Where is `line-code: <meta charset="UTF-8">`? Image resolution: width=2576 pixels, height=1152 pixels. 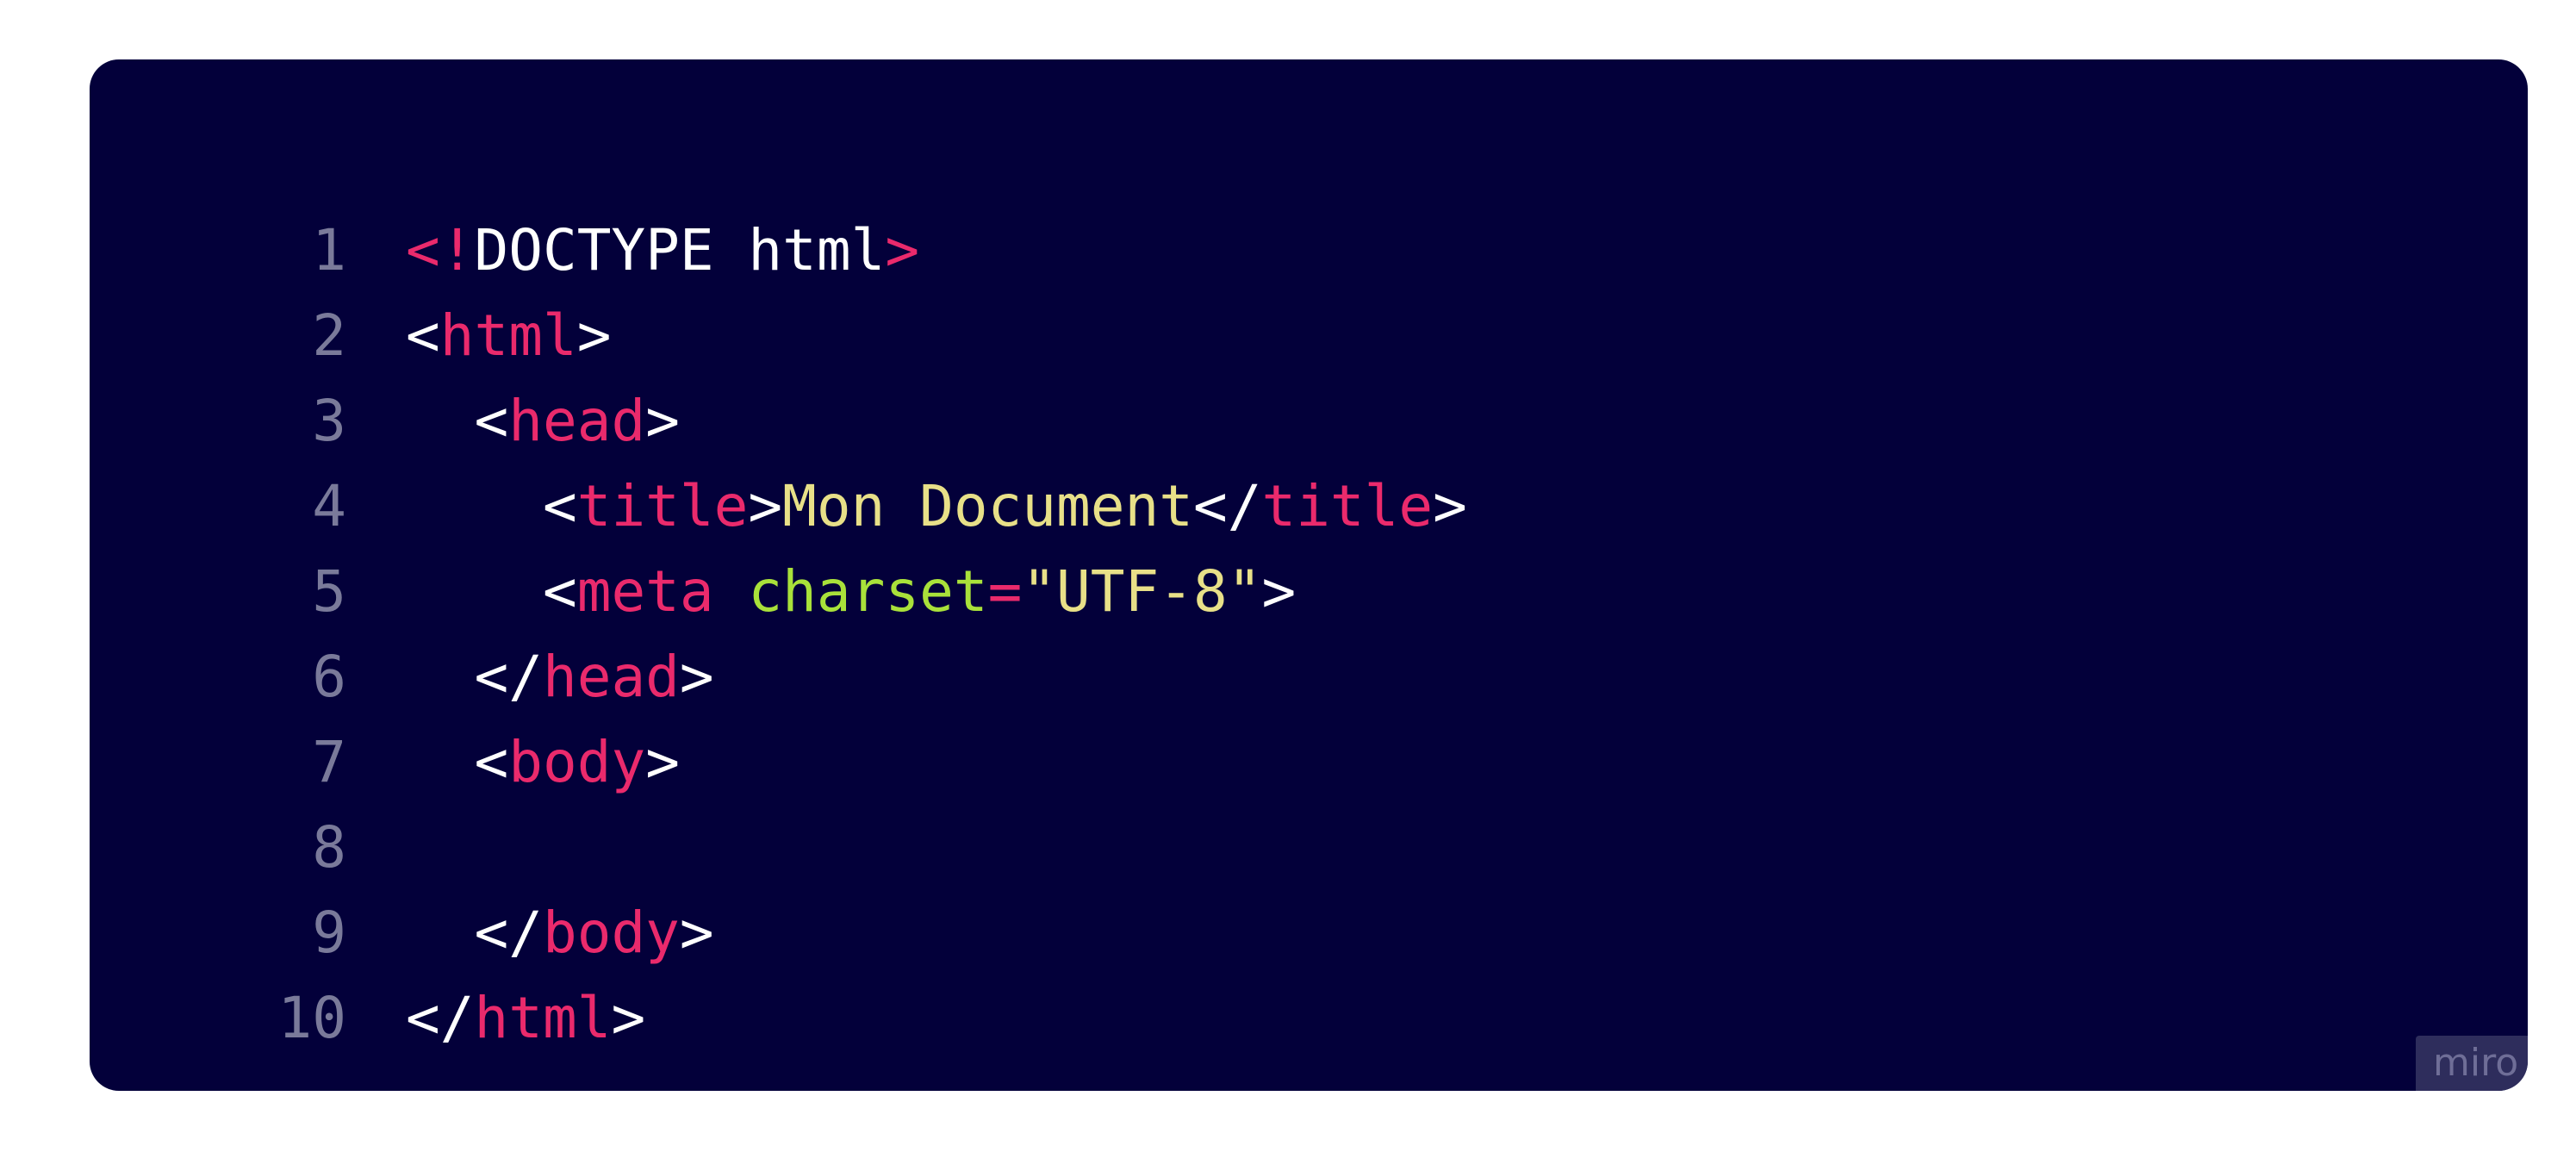 line-code: <meta charset="UTF-8"> is located at coordinates (851, 591).